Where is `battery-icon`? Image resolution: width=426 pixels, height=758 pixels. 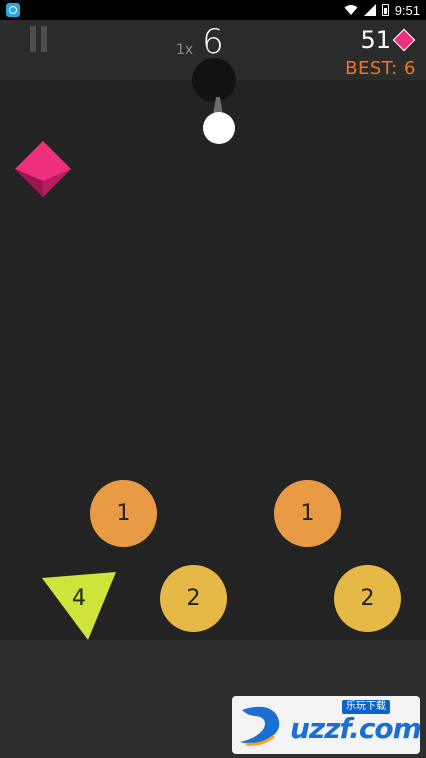 battery-icon is located at coordinates (385, 10).